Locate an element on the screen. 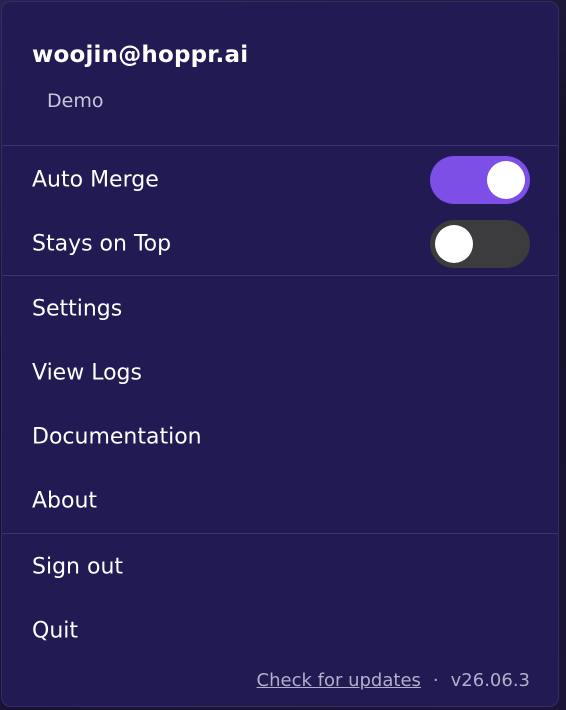 The height and width of the screenshot is (710, 566). auto-merge-row: Auto Merge is located at coordinates (280, 180).